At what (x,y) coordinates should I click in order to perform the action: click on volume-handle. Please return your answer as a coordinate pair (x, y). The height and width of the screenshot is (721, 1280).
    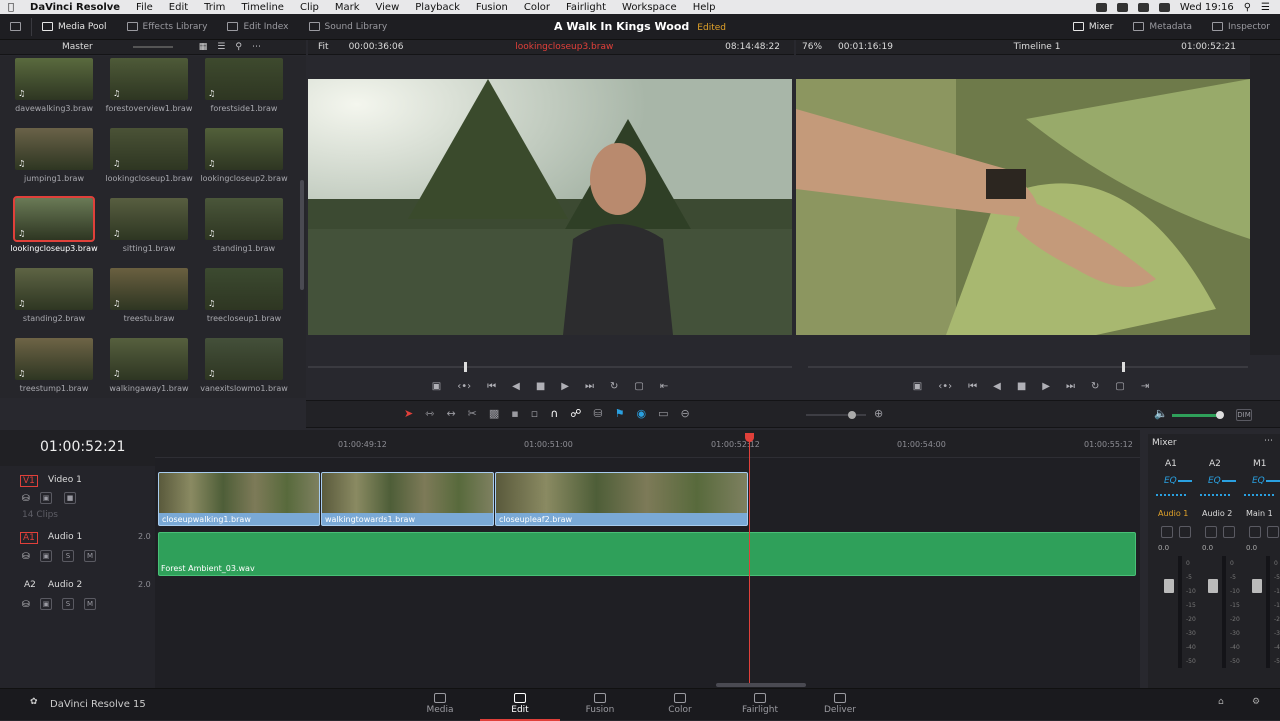
    Looking at the image, I should click on (1220, 415).